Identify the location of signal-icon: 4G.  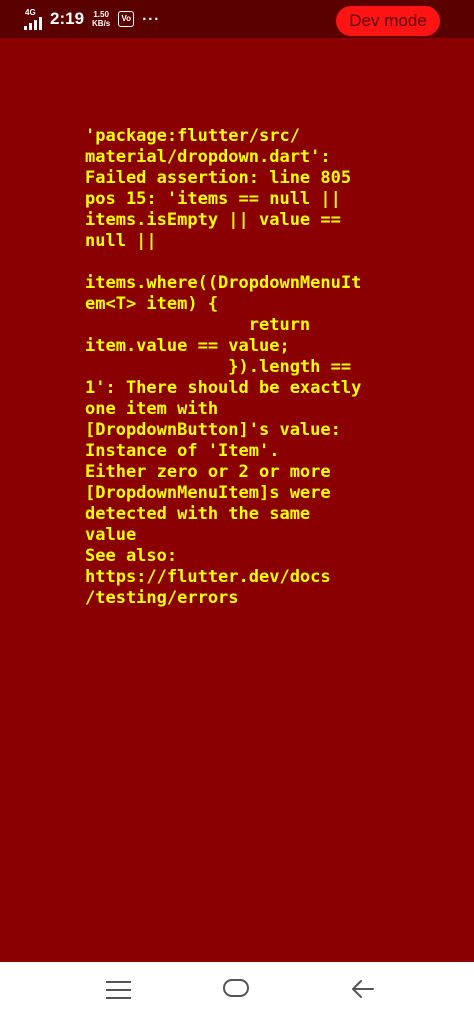
(33, 19).